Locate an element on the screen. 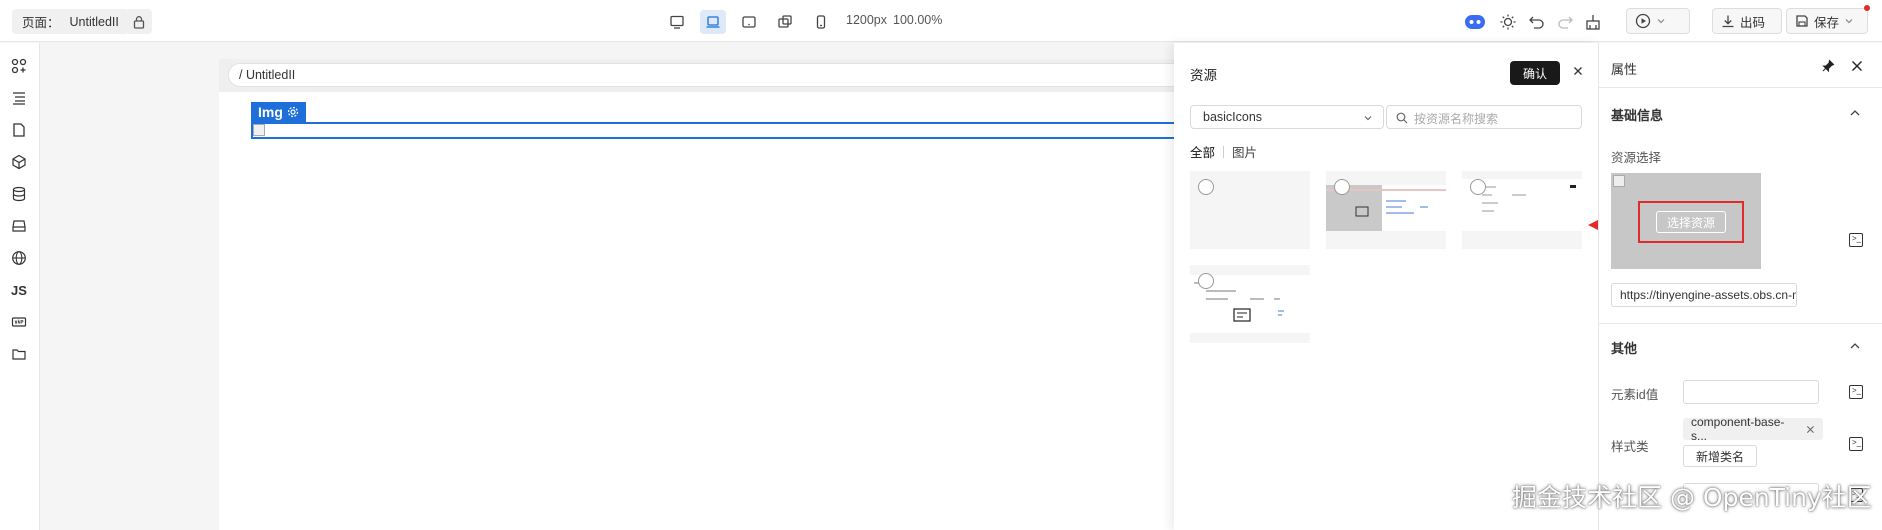 The width and height of the screenshot is (1882, 530). lock-icon is located at coordinates (139, 22).